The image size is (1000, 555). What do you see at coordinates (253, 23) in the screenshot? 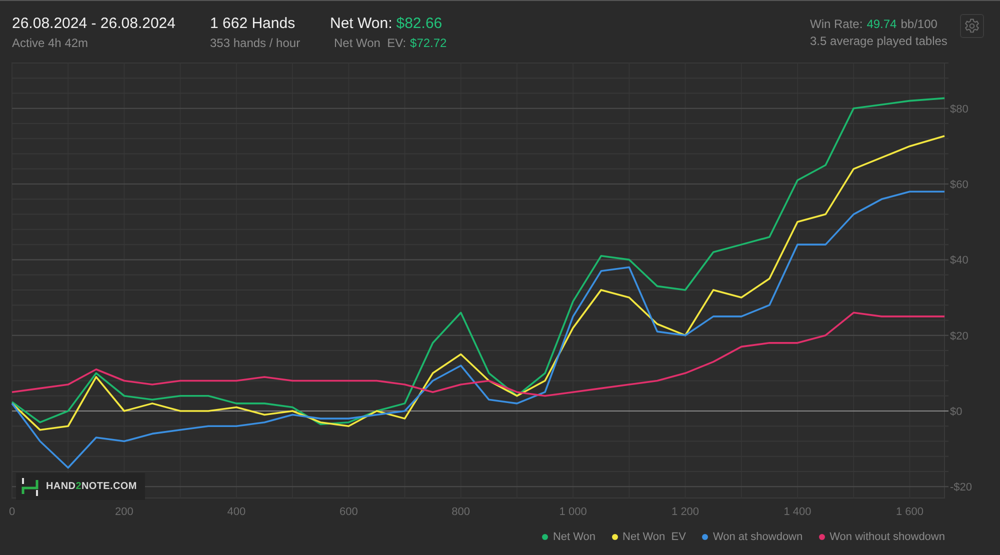
I see `hands-count: 1 662 Hands` at bounding box center [253, 23].